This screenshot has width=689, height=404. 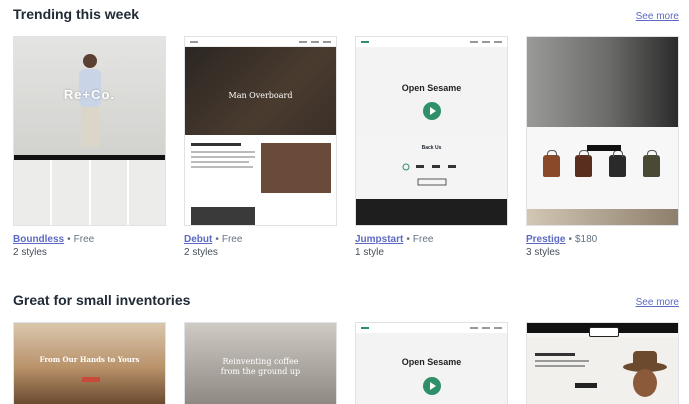 What do you see at coordinates (89, 359) in the screenshot?
I see `coffee-hero-text: From Our Hands to Yours` at bounding box center [89, 359].